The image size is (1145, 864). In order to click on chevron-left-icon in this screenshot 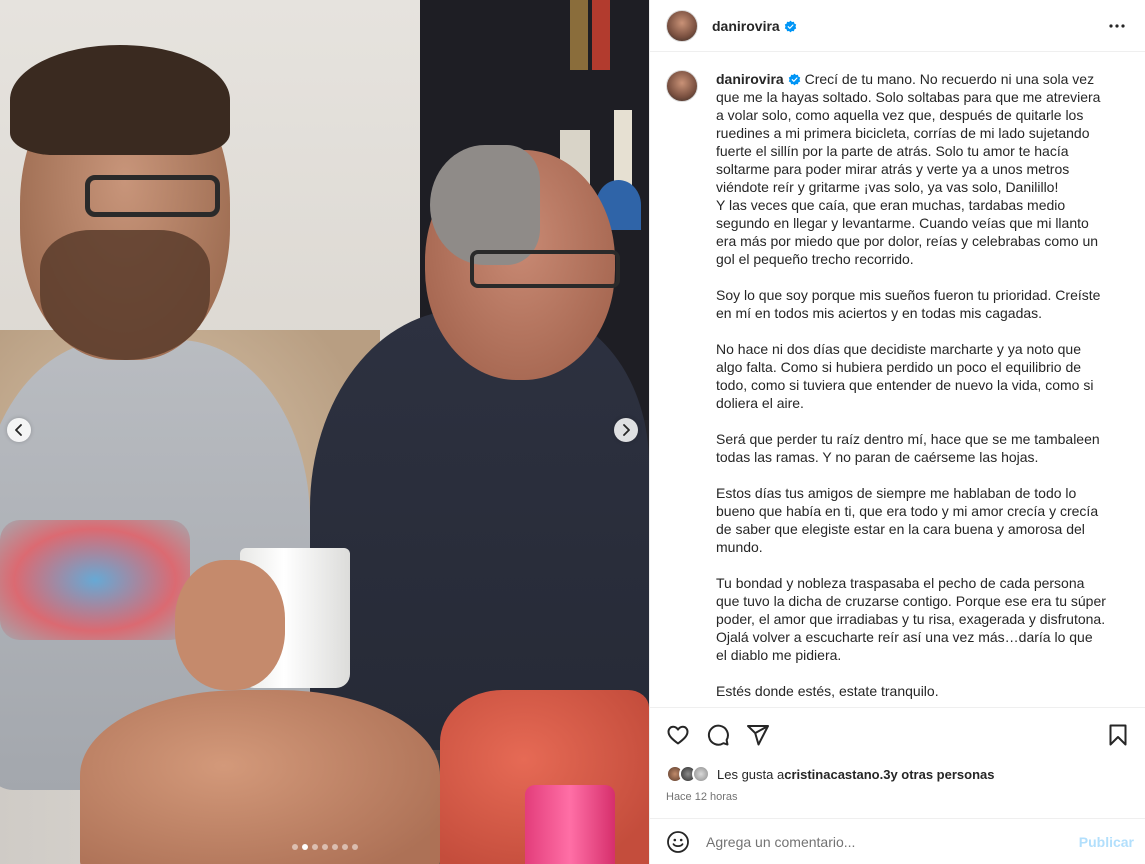, I will do `click(18, 430)`.